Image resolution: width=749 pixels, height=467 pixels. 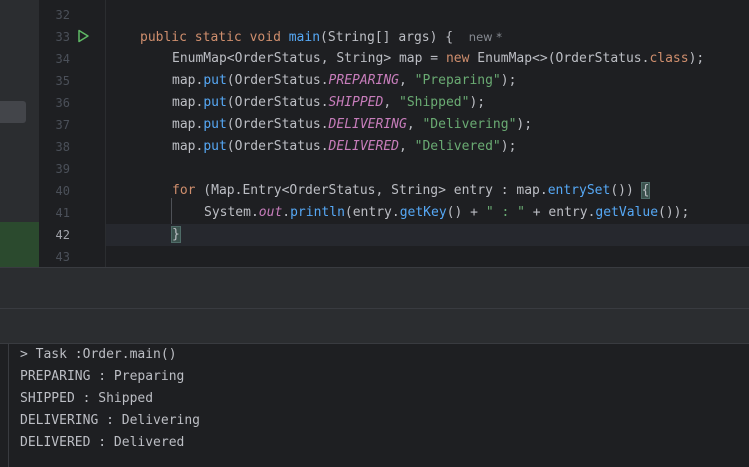 What do you see at coordinates (102, 442) in the screenshot?
I see `console-line: DELIVERED : Delivered` at bounding box center [102, 442].